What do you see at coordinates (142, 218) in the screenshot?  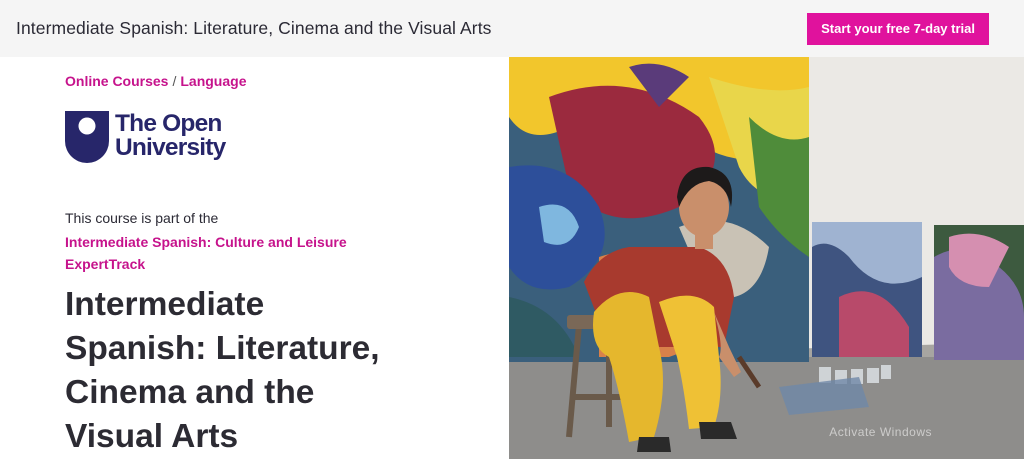 I see `part-of-text: This course is part of the` at bounding box center [142, 218].